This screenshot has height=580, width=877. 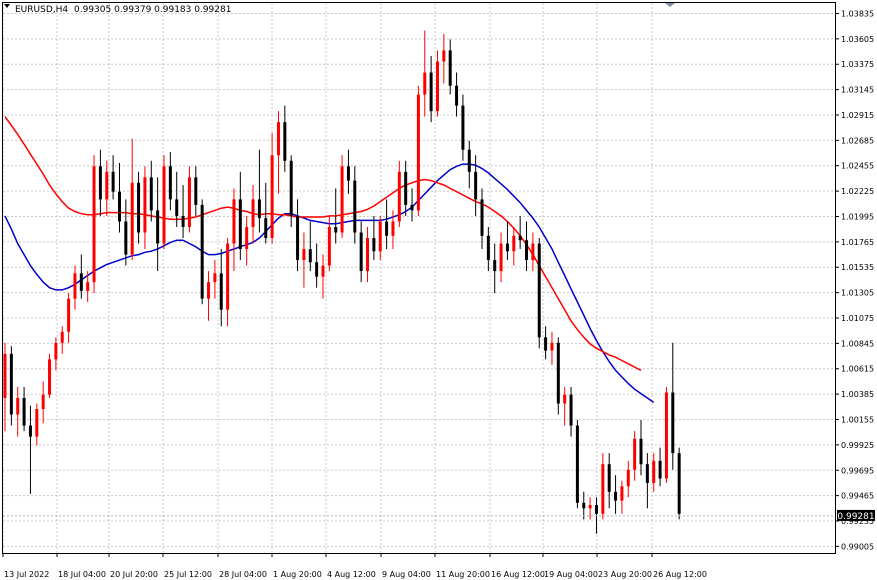 I want to click on current-price-tag: 0.99281, so click(x=856, y=515).